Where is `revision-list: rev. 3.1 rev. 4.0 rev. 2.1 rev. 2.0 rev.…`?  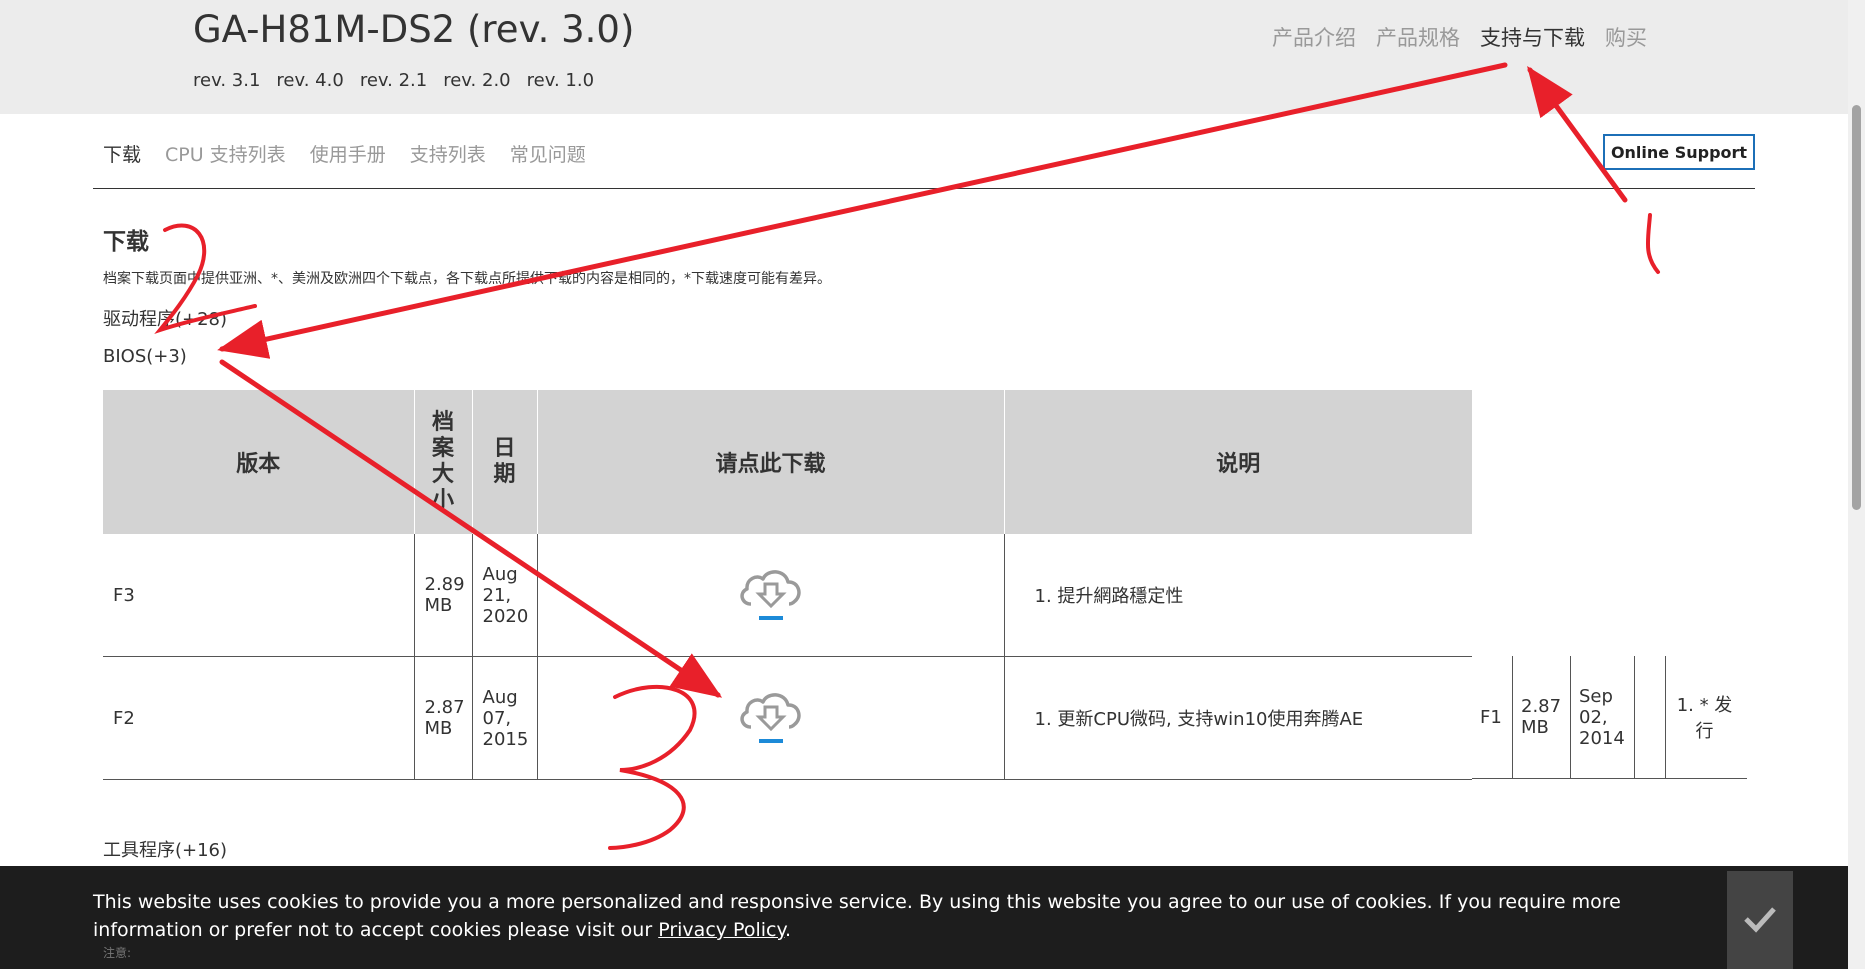
revision-list: rev. 3.1 rev. 4.0 rev. 2.1 rev. 2.0 rev.… is located at coordinates (393, 80).